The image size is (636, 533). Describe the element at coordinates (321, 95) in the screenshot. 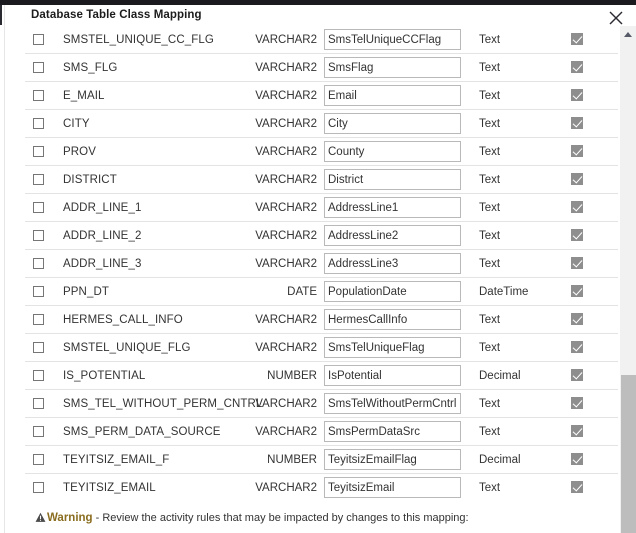

I see `table-row: E_MAIL VARCHAR2 Text` at that location.